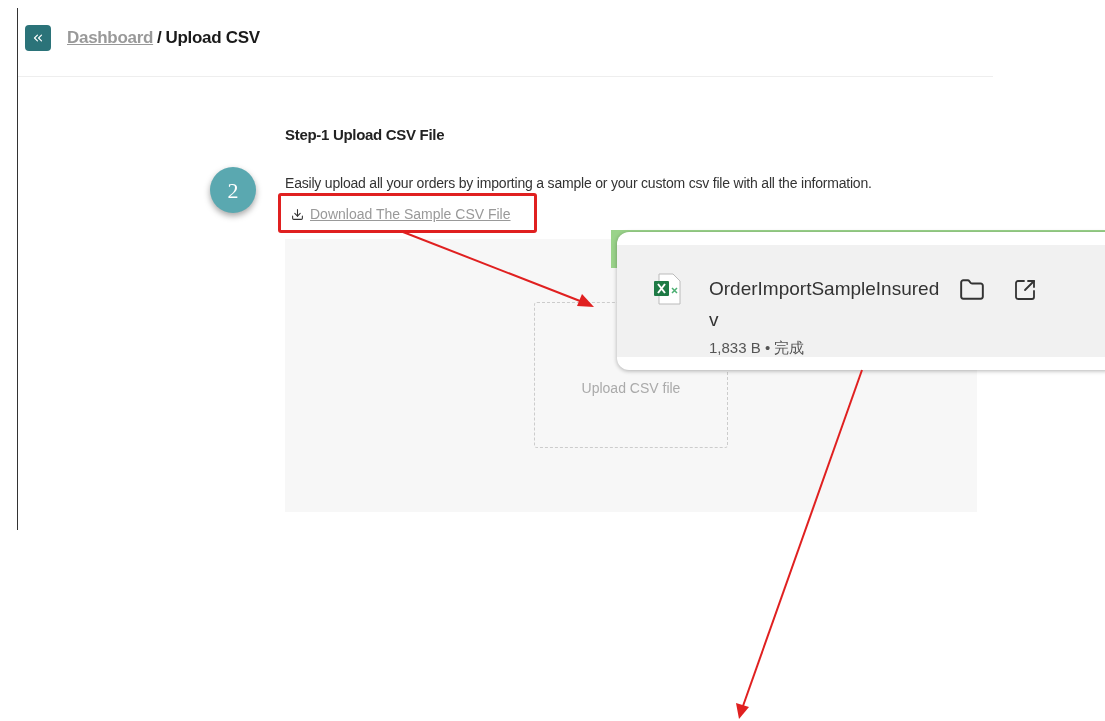 Image resolution: width=1105 pixels, height=721 pixels. I want to click on download-sample-link: Download The Sample CSV File, so click(401, 214).